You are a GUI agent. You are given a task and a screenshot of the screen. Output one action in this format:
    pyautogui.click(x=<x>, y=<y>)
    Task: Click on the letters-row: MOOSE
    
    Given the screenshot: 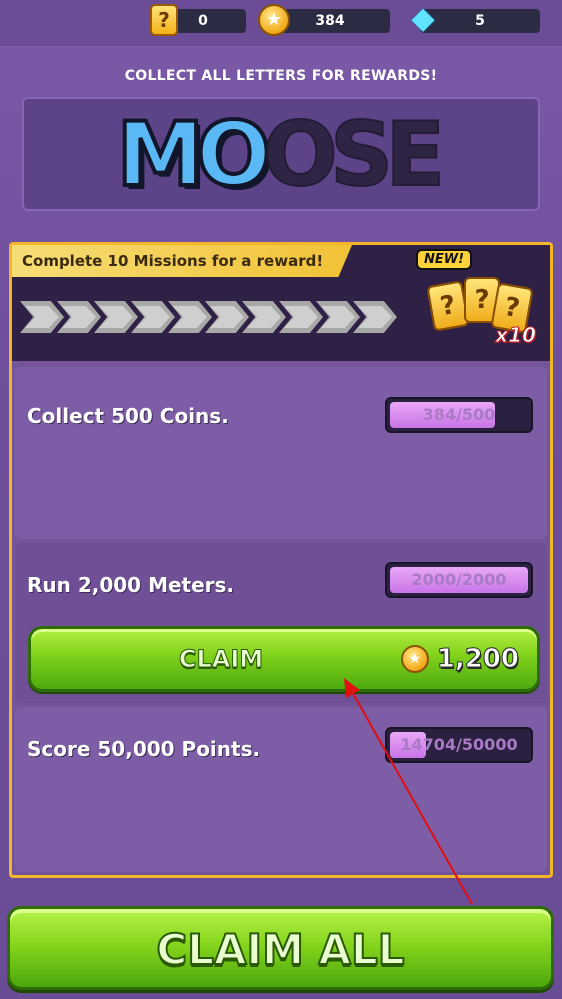 What is the action you would take?
    pyautogui.click(x=281, y=154)
    